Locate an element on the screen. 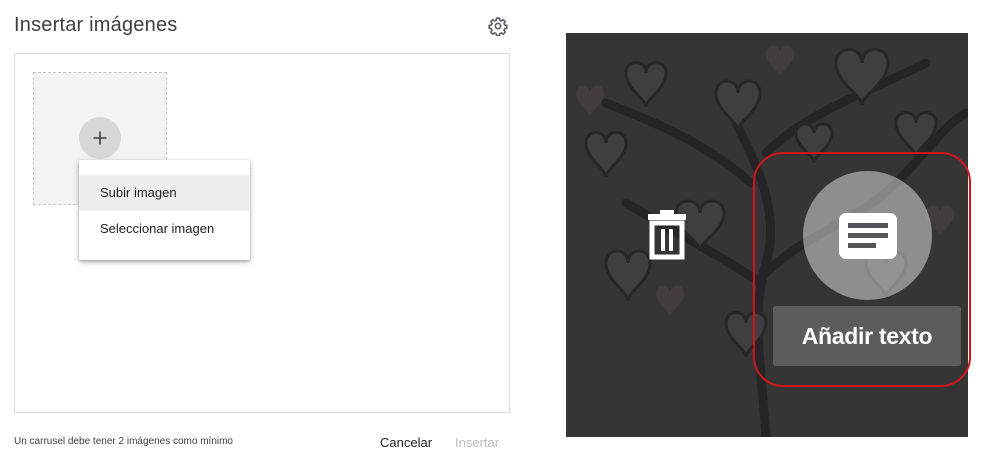  plus-icon is located at coordinates (100, 138).